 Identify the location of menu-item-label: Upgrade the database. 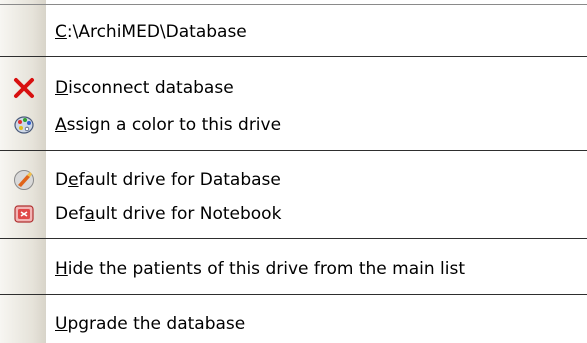
(150, 324).